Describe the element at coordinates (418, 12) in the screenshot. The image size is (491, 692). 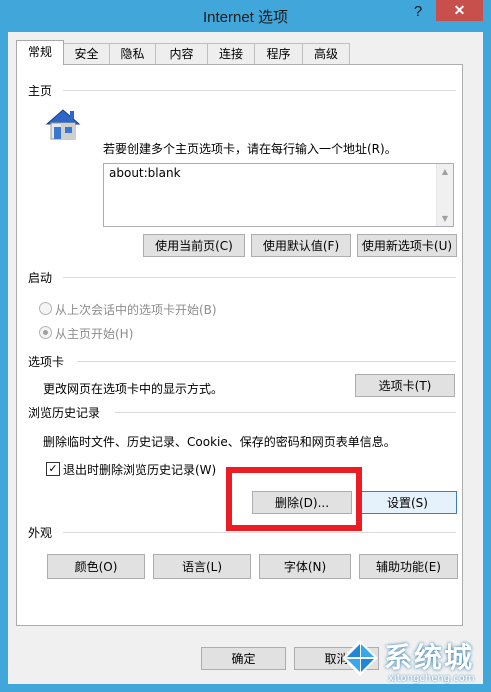
I see `help-button: ?` at that location.